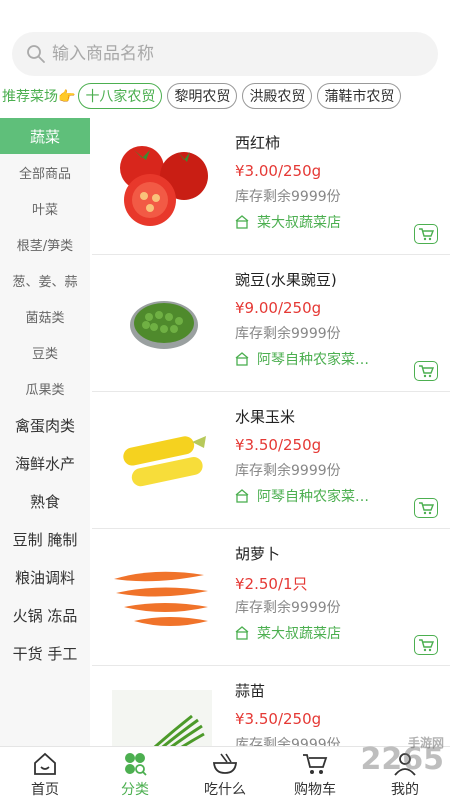 The width and height of the screenshot is (450, 800). I want to click on market-tab-shibajia: 十八家农贸, so click(120, 96).